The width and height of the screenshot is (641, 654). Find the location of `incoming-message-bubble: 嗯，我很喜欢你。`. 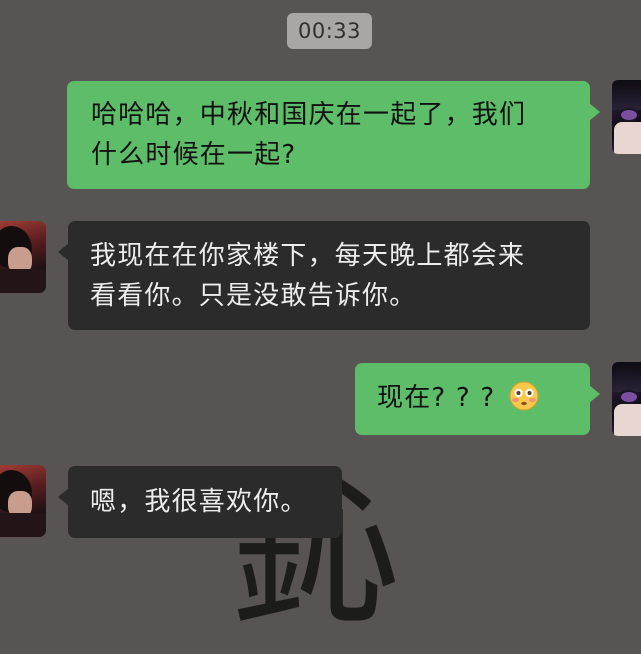

incoming-message-bubble: 嗯，我很喜欢你。 is located at coordinates (200, 502).